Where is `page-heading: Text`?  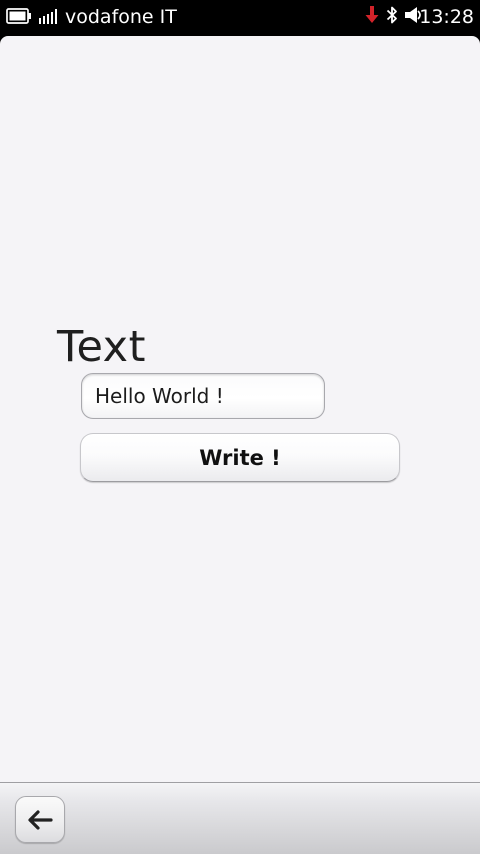
page-heading: Text is located at coordinates (101, 347).